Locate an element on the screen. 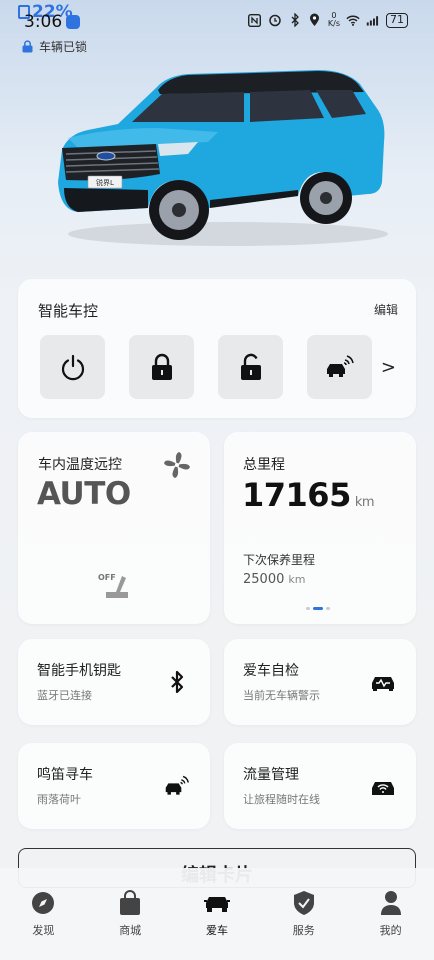 This screenshot has width=434, height=960. net-speed: 0 K/s is located at coordinates (334, 20).